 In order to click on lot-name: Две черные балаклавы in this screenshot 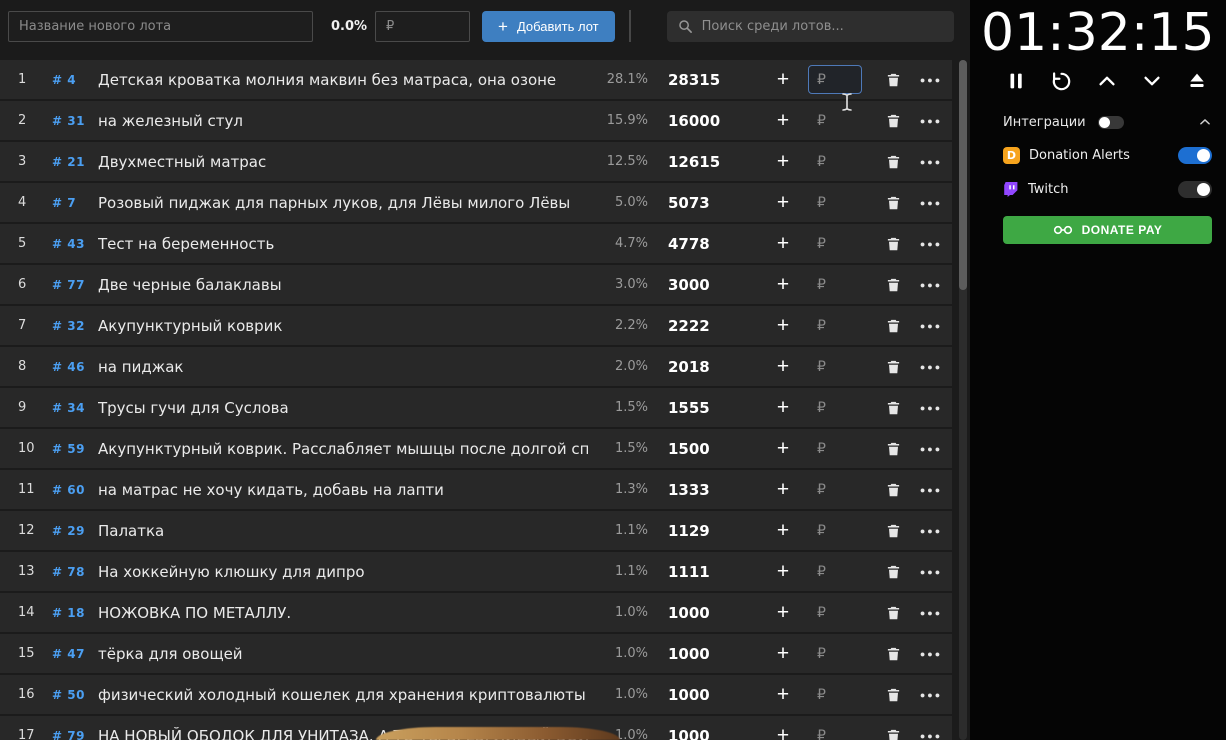, I will do `click(343, 285)`.